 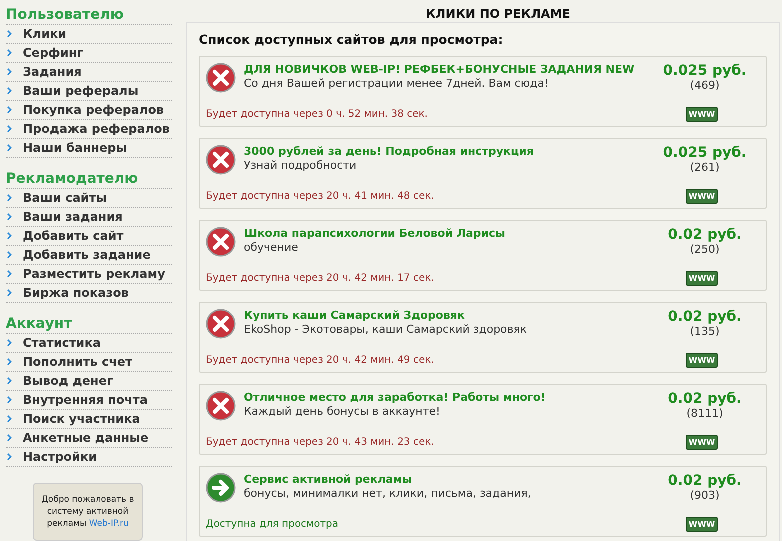 What do you see at coordinates (89, 110) in the screenshot?
I see `sidebar-item: Покупка рефералов` at bounding box center [89, 110].